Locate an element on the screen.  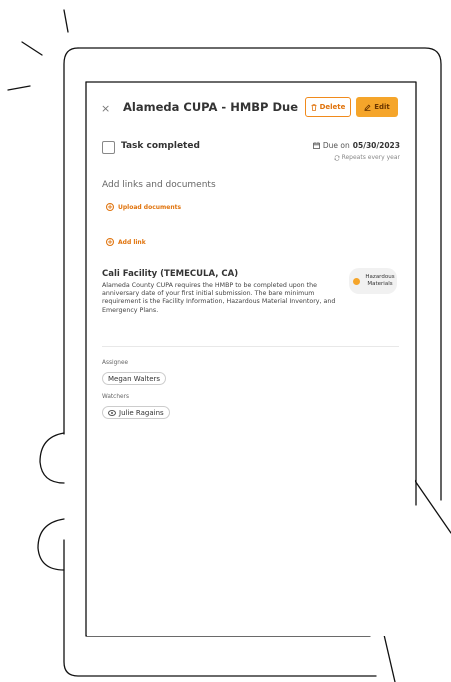
repeat-label: Repeats every year is located at coordinates (370, 157).